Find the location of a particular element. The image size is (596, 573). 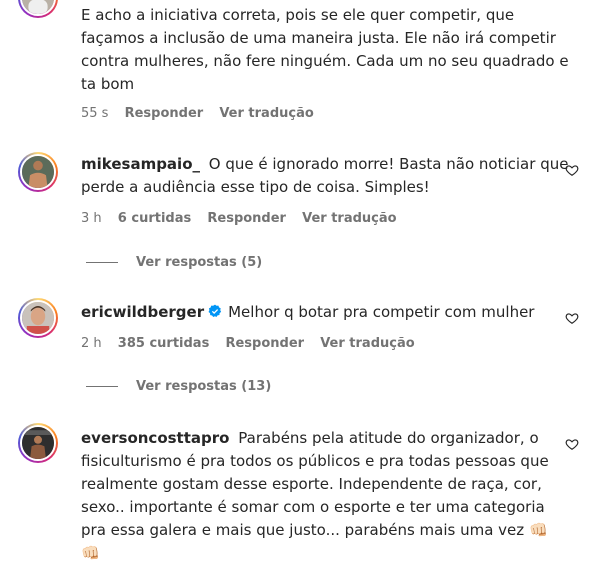

comment-time: 3 h is located at coordinates (91, 218).